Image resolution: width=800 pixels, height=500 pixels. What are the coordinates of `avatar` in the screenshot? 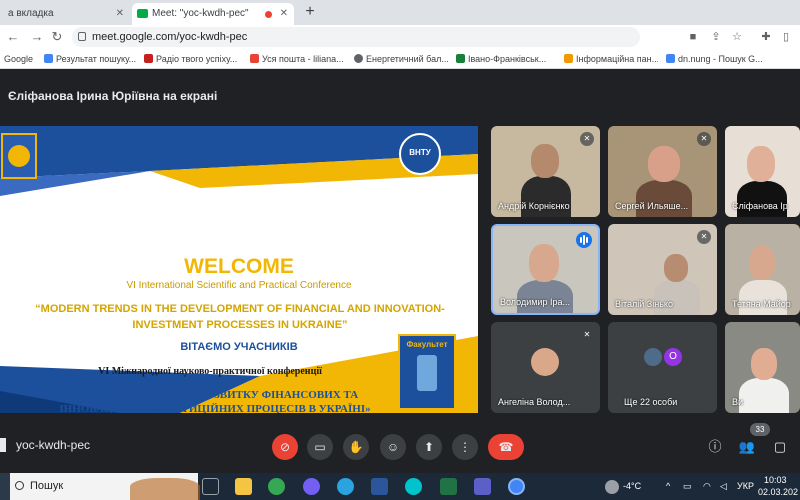 It's located at (653, 357).